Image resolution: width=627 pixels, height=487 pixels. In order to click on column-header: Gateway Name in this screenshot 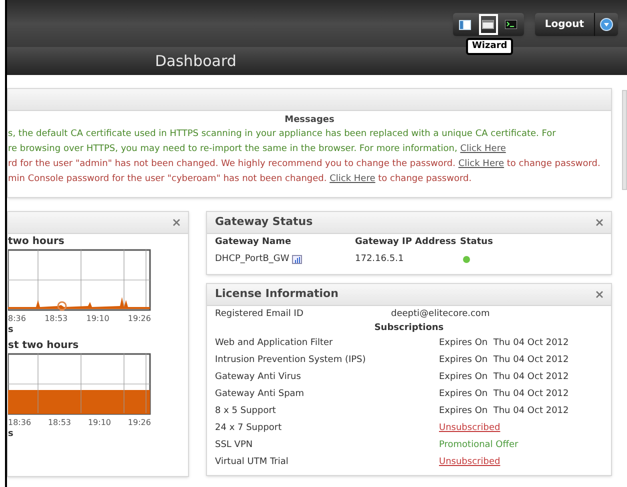, I will do `click(253, 242)`.